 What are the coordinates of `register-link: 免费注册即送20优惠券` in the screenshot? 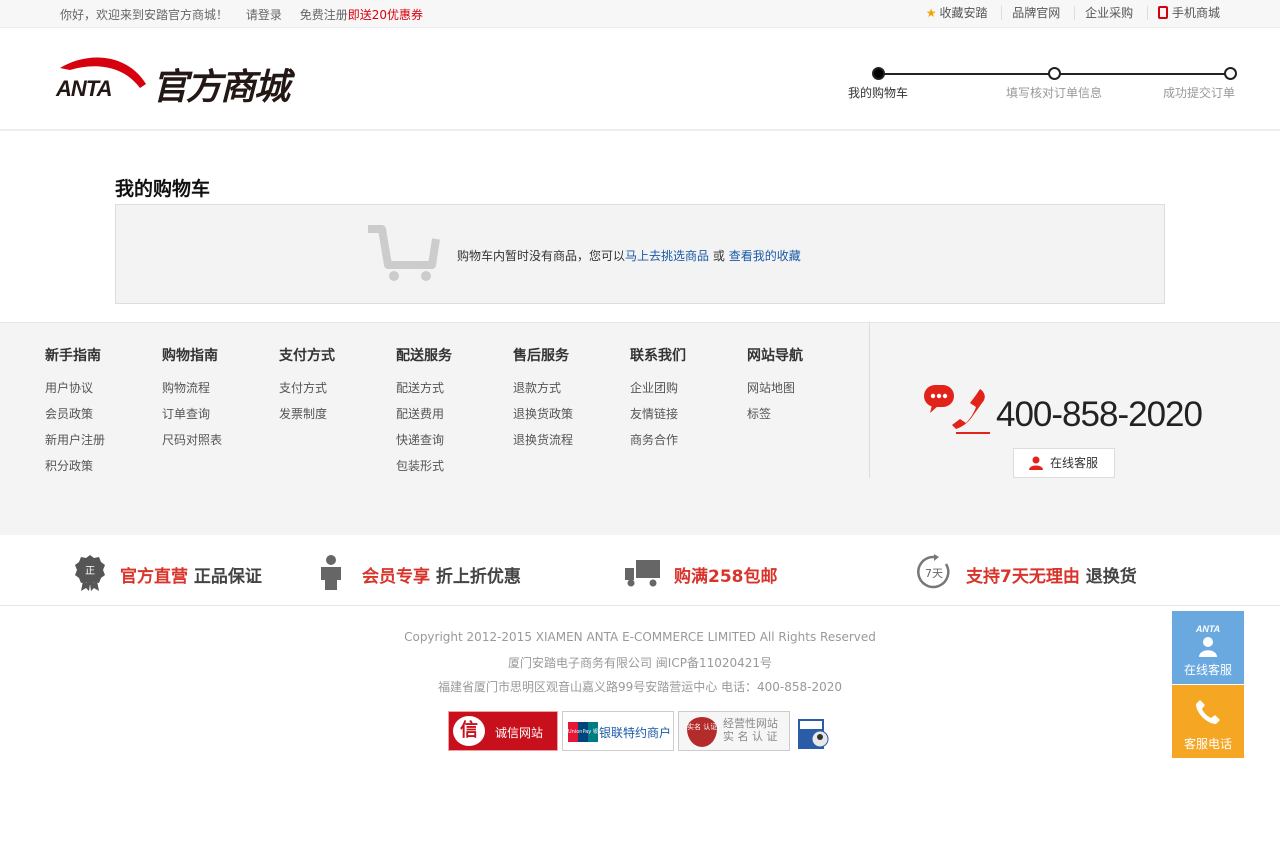 It's located at (361, 15).